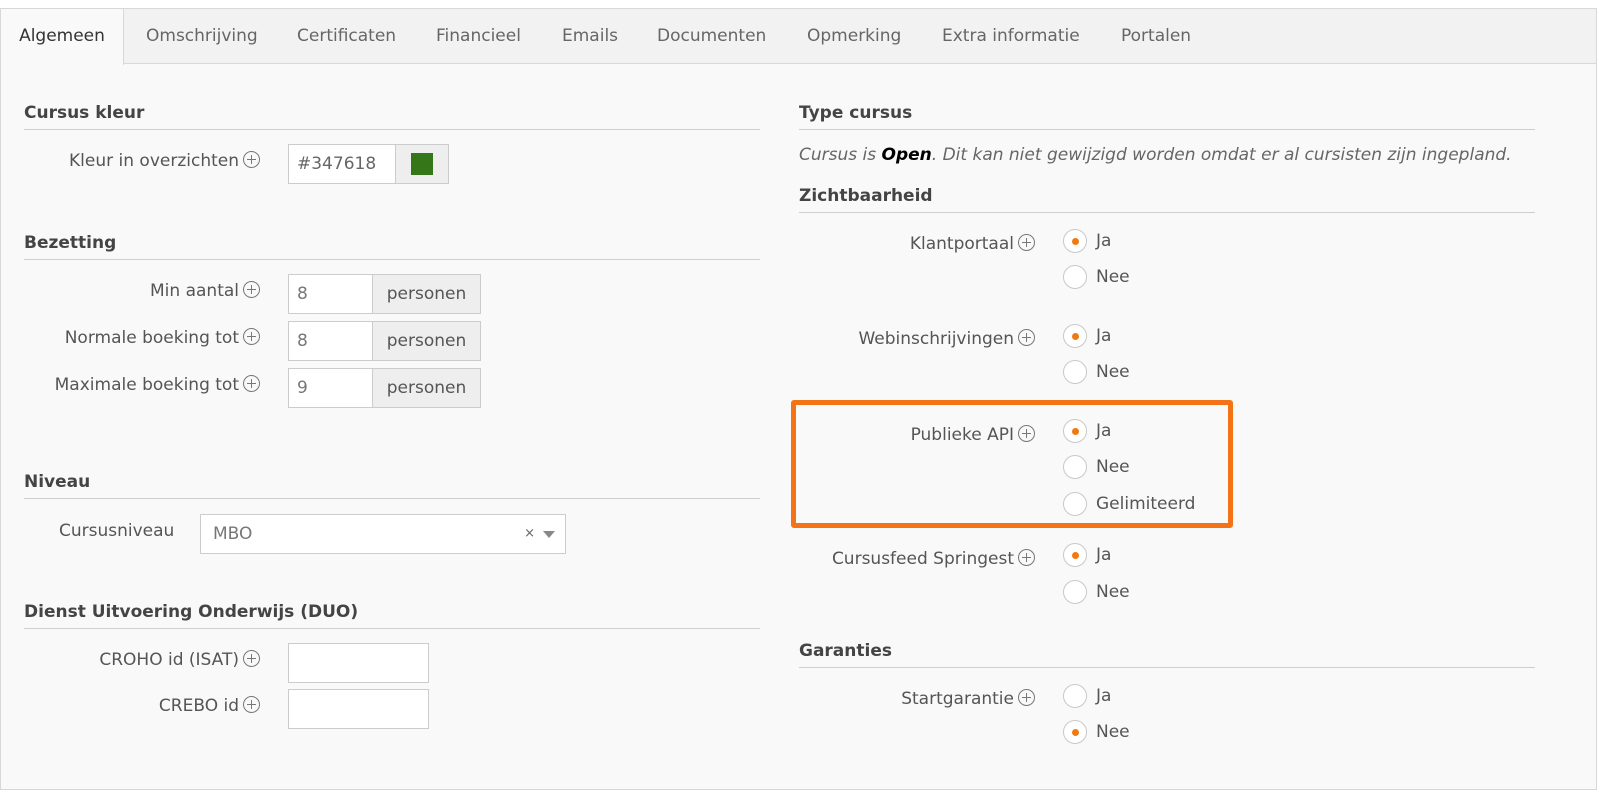  I want to click on startgarantie-label-text: Startgarantie, so click(957, 699).